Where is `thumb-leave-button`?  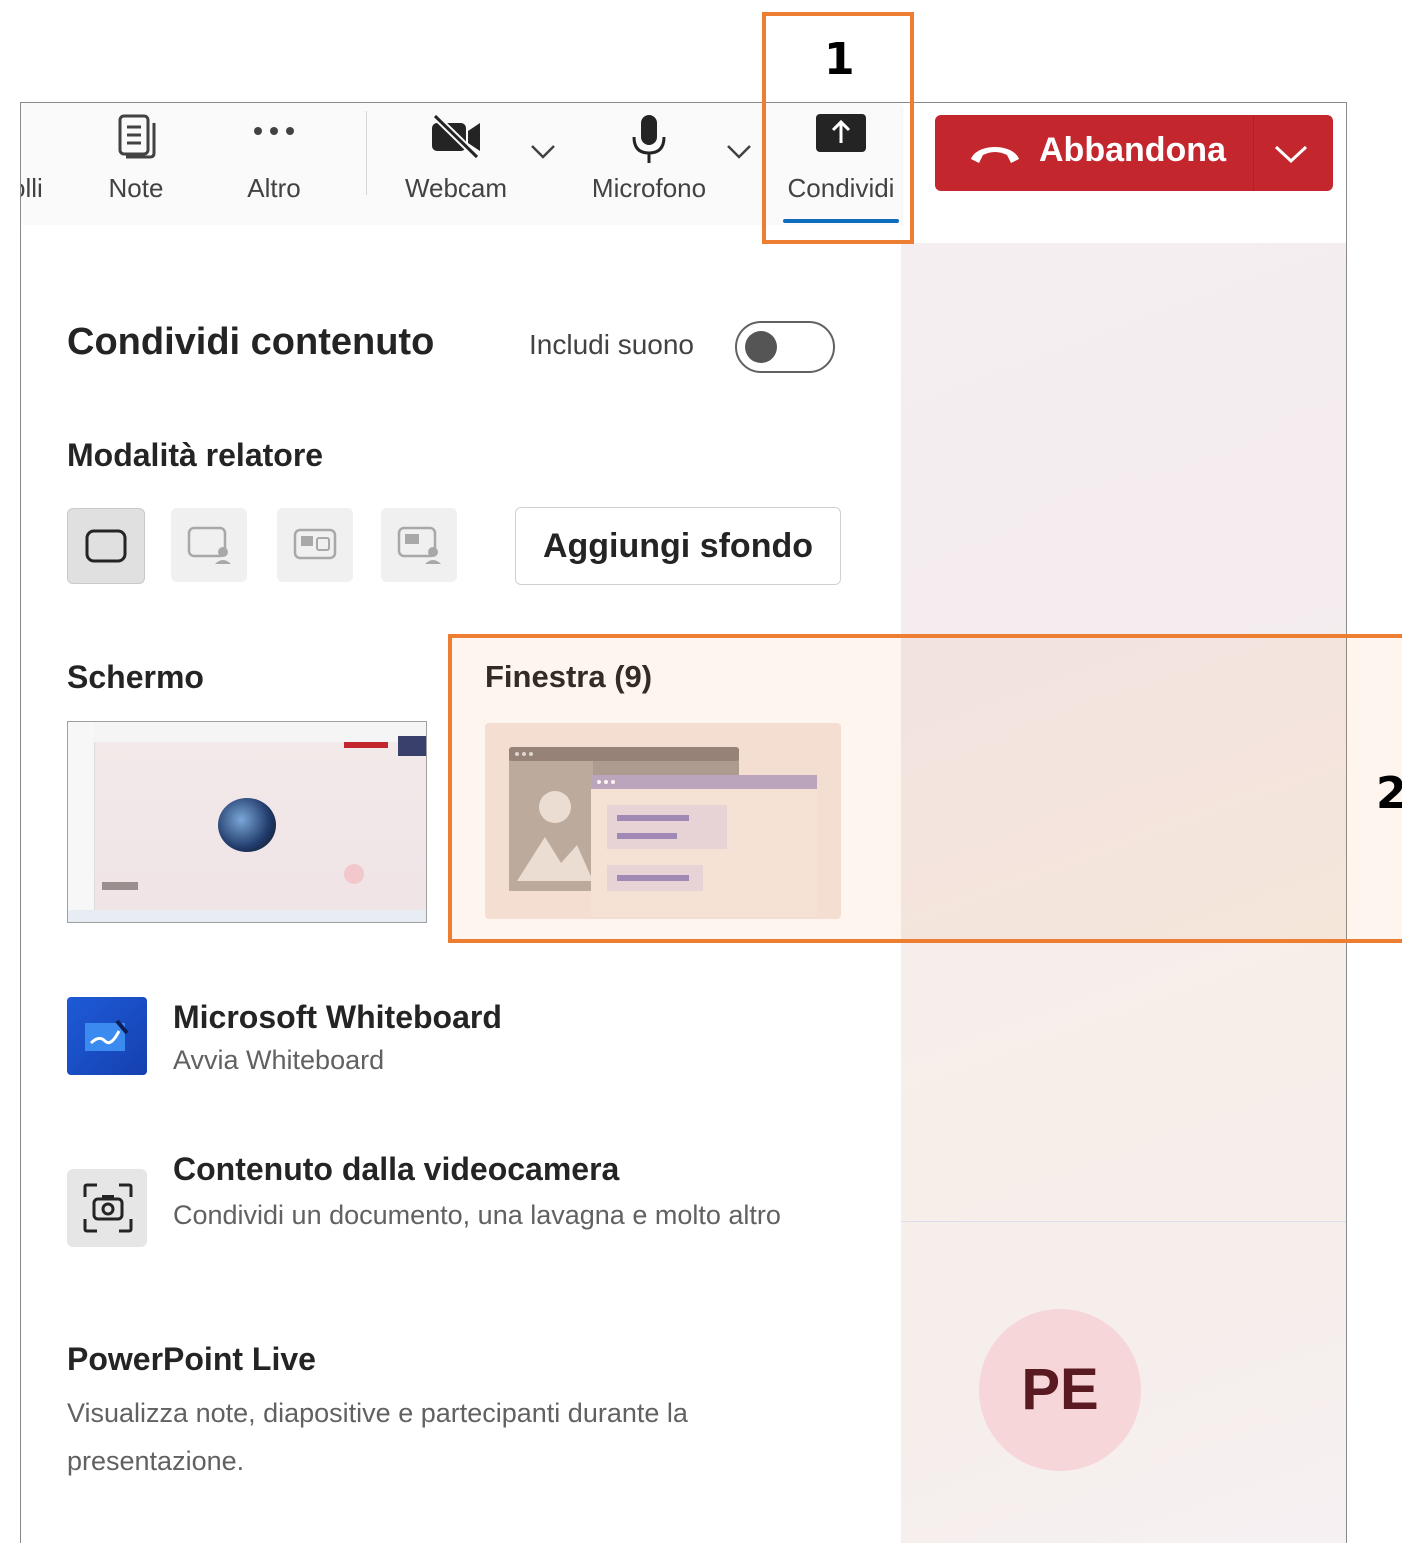 thumb-leave-button is located at coordinates (366, 745).